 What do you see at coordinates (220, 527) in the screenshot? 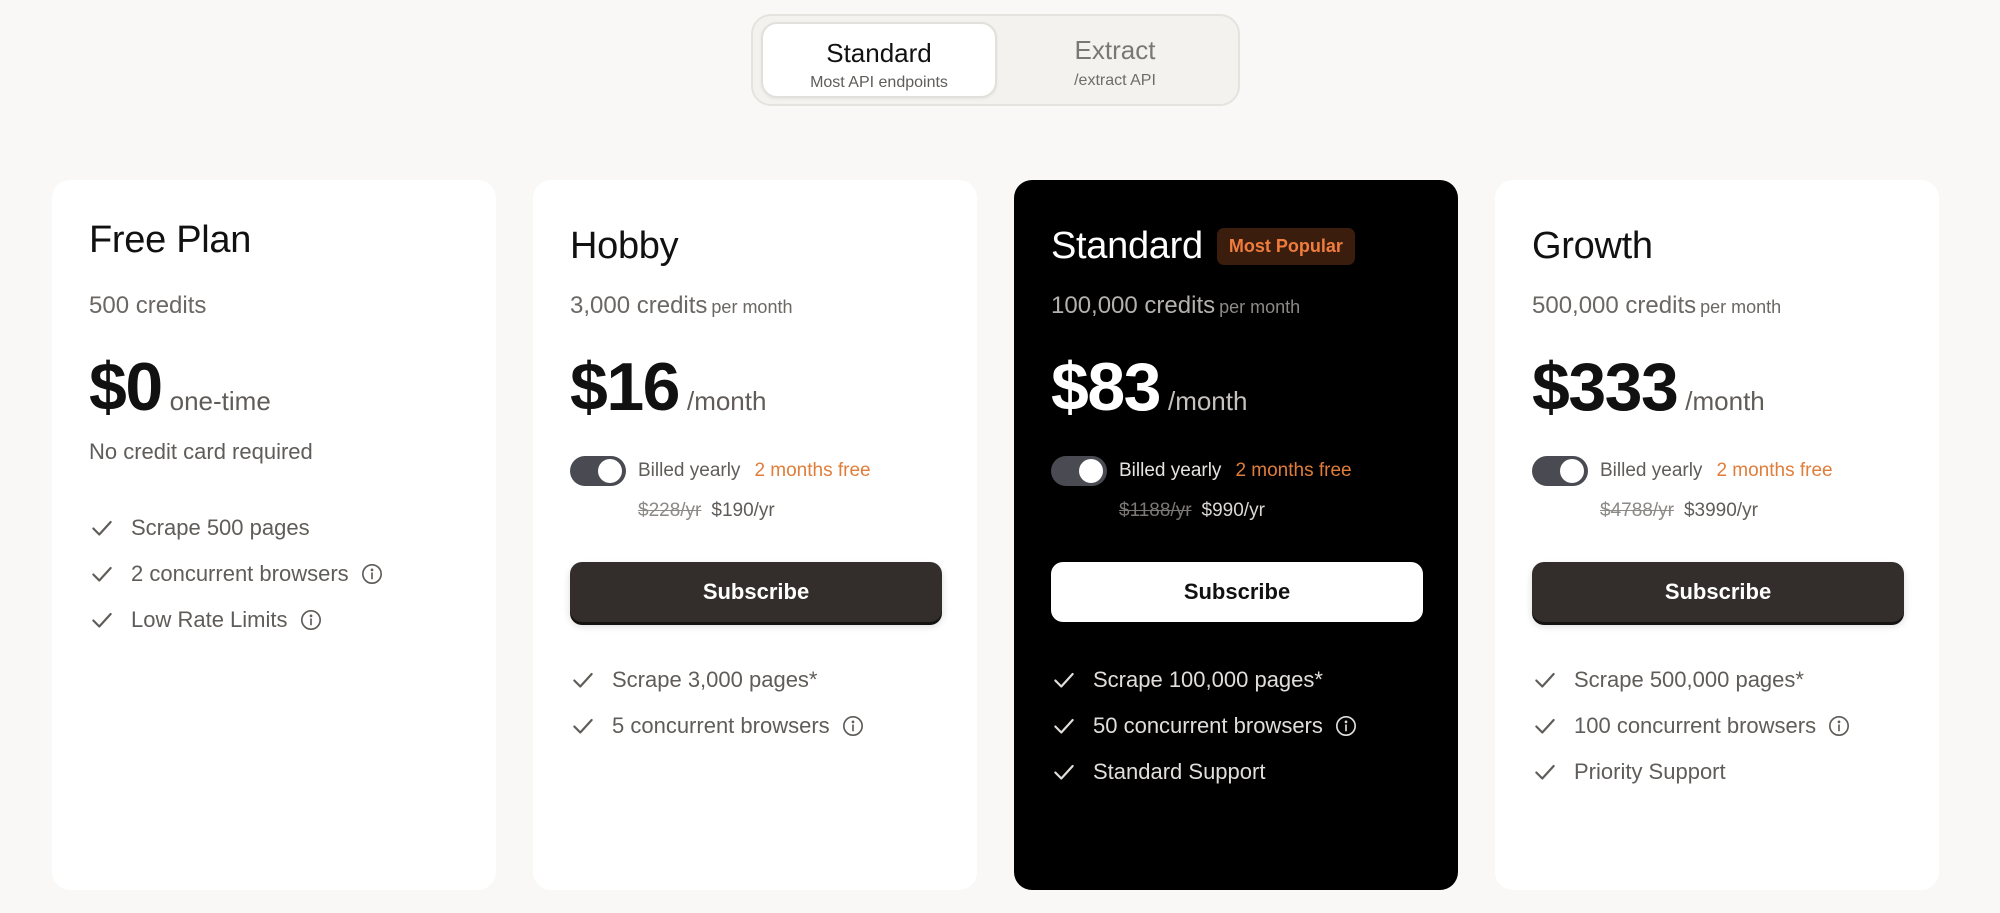
I see `feature-text: Scrape 500 pages` at bounding box center [220, 527].